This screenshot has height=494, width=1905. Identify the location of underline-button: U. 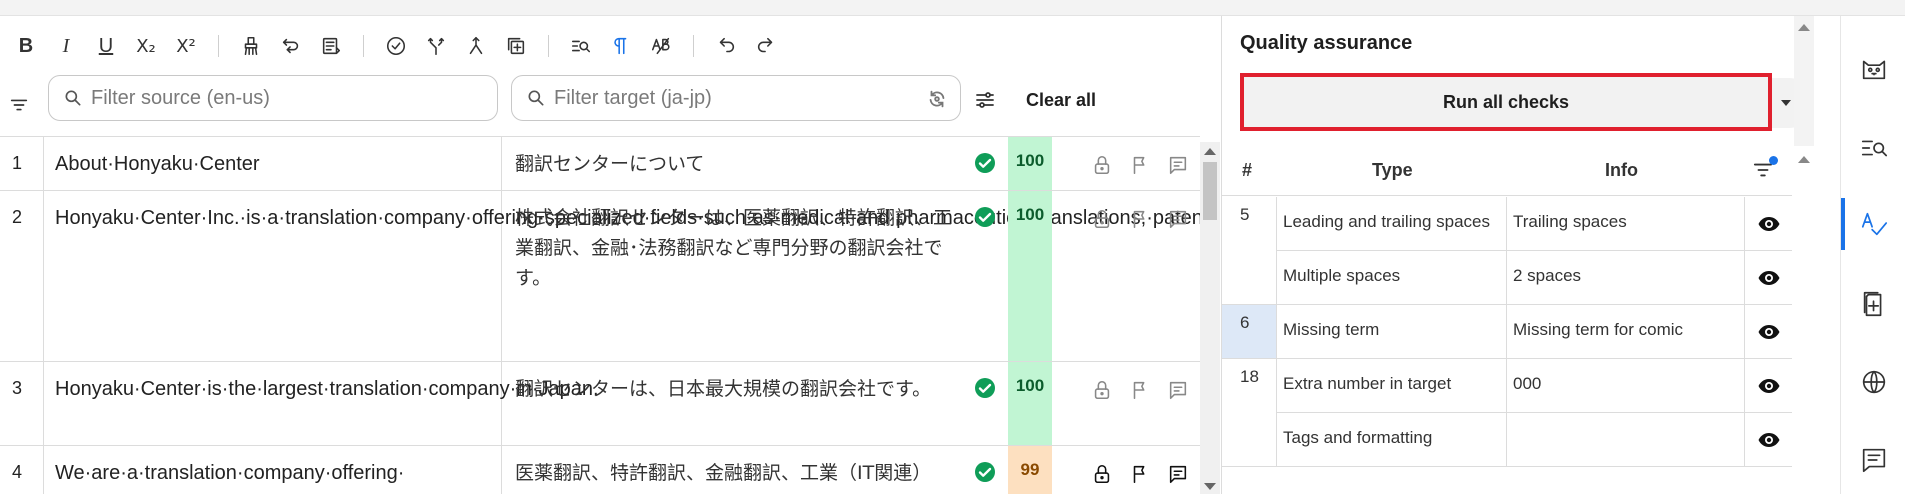
(106, 46).